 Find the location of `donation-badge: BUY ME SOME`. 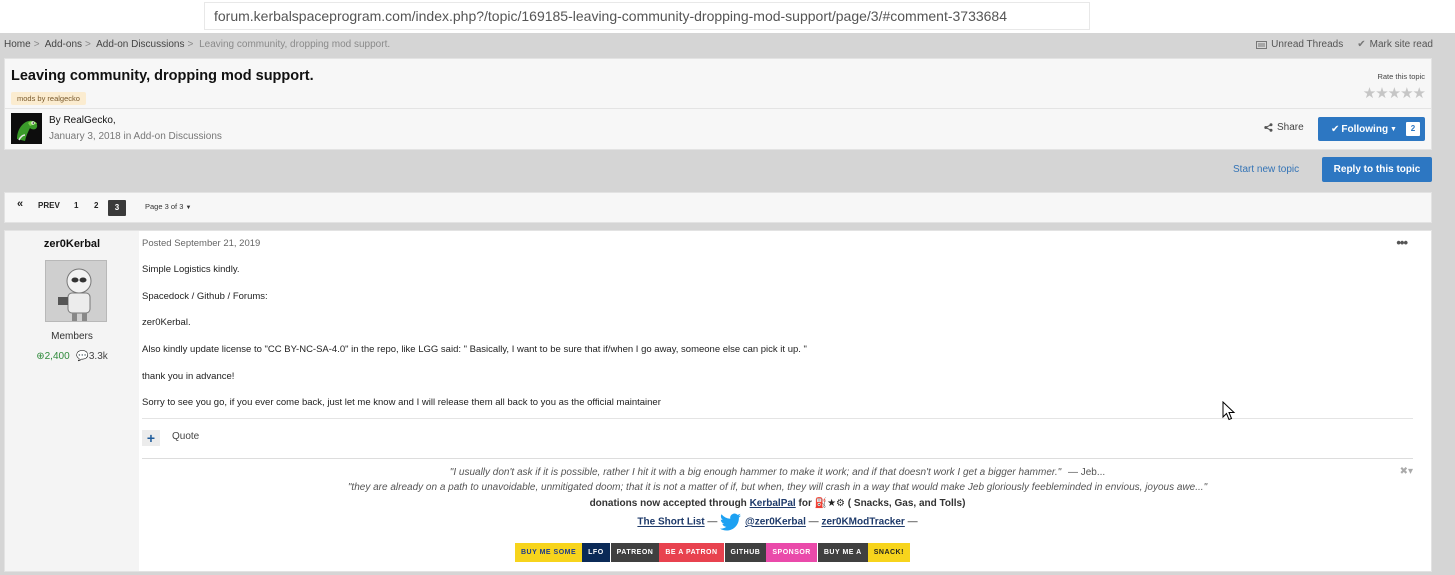

donation-badge: BUY ME SOME is located at coordinates (549, 552).